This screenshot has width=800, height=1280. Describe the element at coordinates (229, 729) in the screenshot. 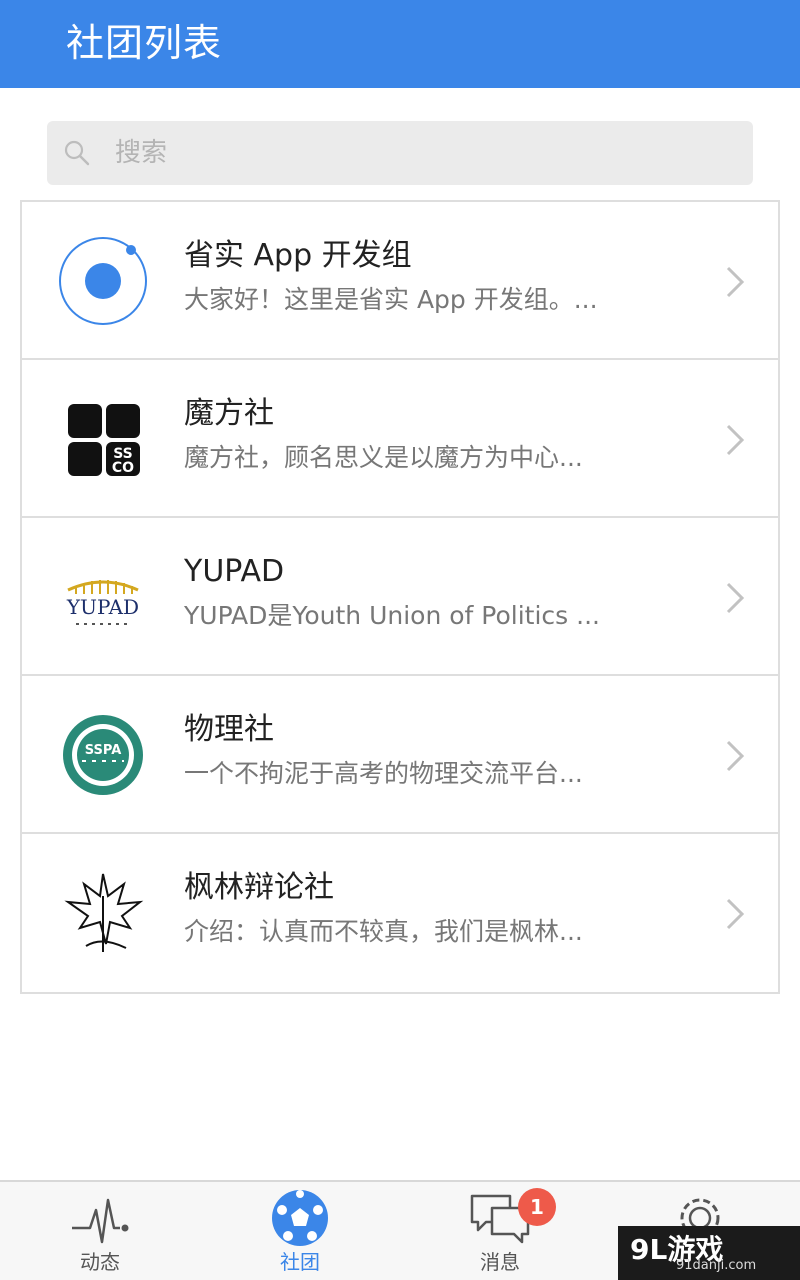

I see `club-name: 物理社` at that location.